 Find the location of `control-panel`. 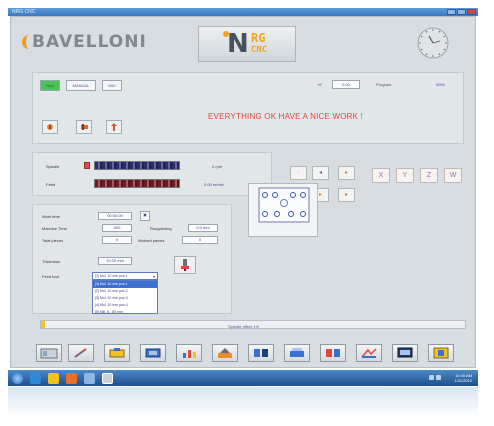

control-panel is located at coordinates (248, 108).